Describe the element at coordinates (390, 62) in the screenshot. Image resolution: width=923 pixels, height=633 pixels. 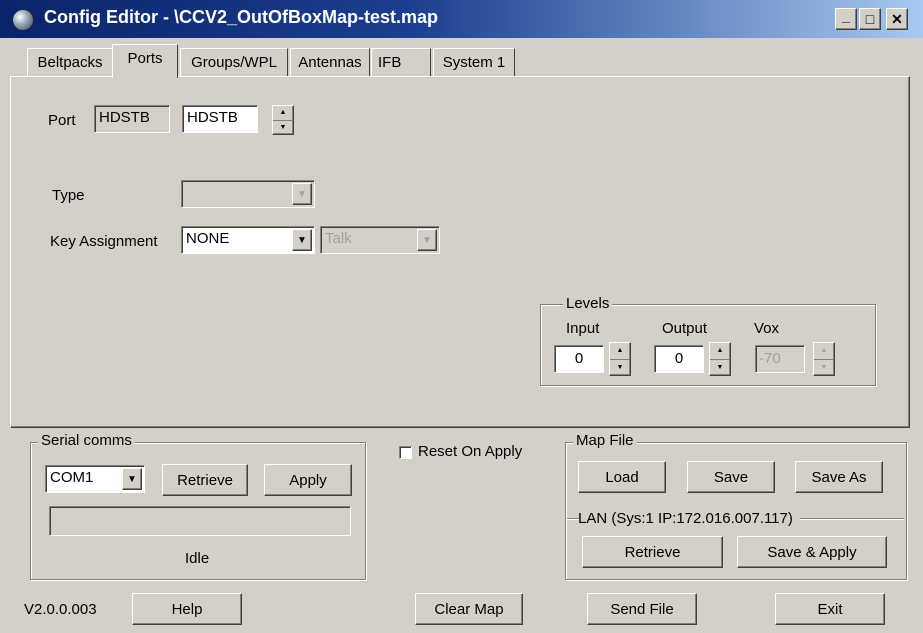
I see `tab-label: IFB` at that location.